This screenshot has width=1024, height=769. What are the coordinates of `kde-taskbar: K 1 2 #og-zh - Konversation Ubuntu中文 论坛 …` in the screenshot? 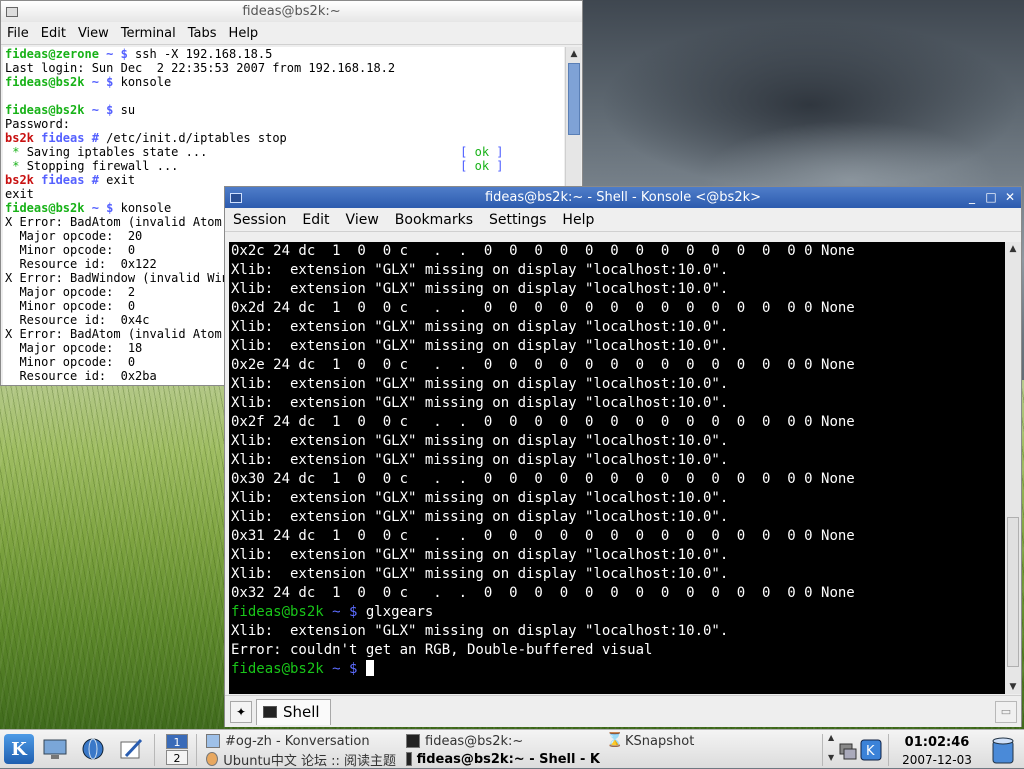 It's located at (512, 748).